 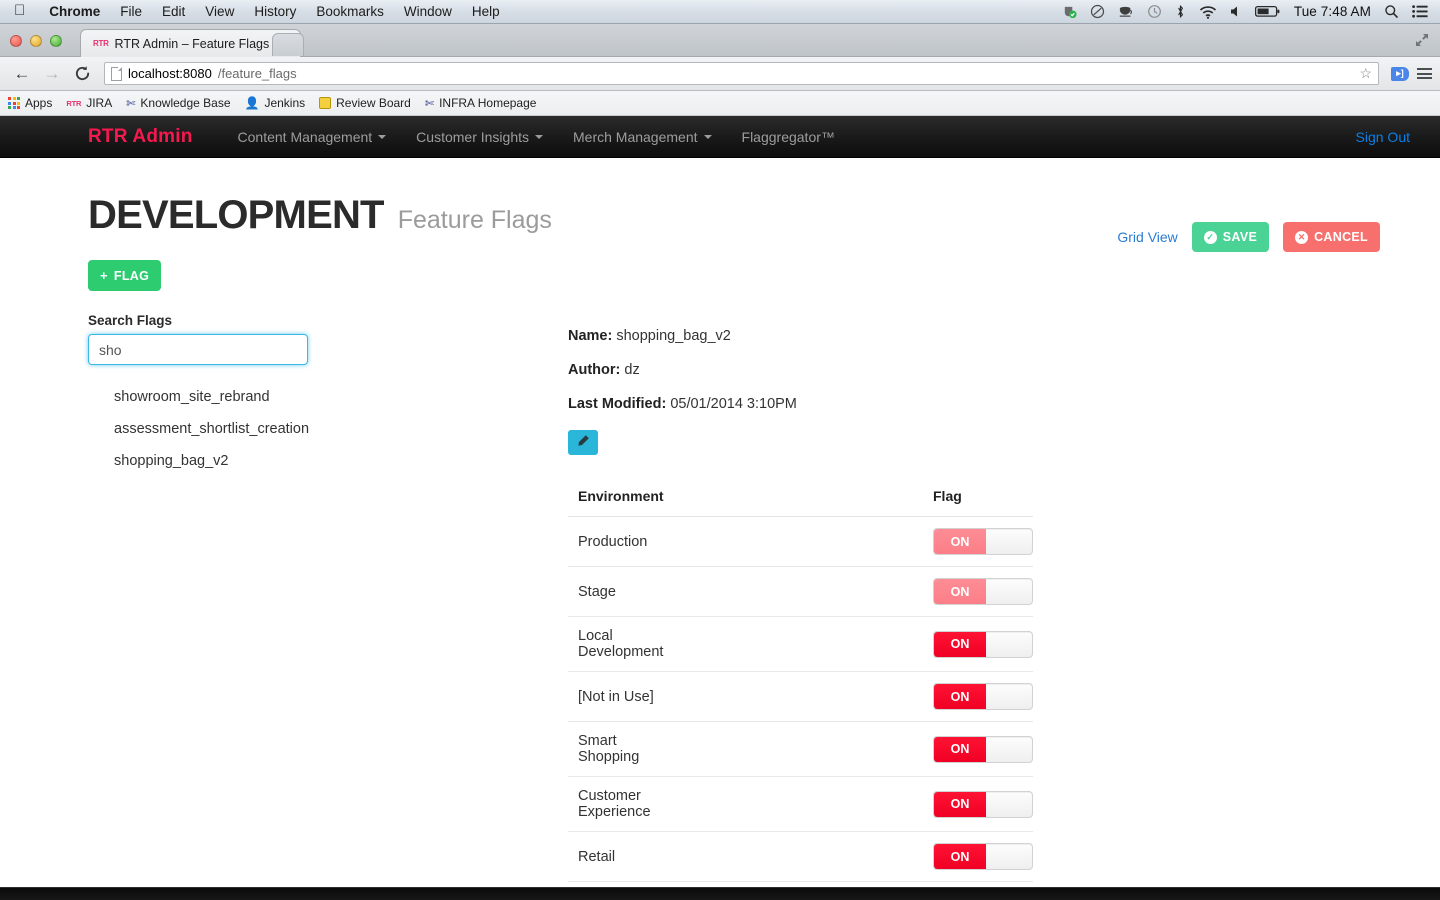 I want to click on flag-toggle-cell: ON, so click(x=857, y=804).